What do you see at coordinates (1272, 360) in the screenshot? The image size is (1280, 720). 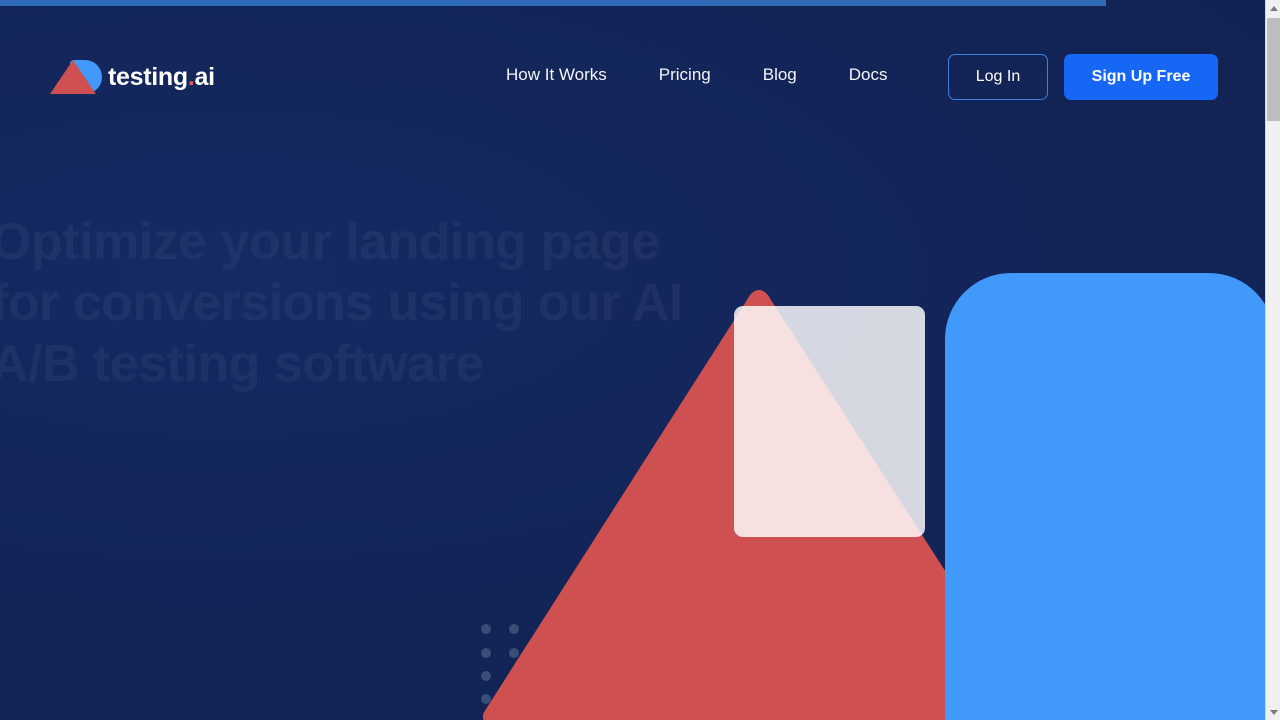 I see `vertical-scrollbar` at bounding box center [1272, 360].